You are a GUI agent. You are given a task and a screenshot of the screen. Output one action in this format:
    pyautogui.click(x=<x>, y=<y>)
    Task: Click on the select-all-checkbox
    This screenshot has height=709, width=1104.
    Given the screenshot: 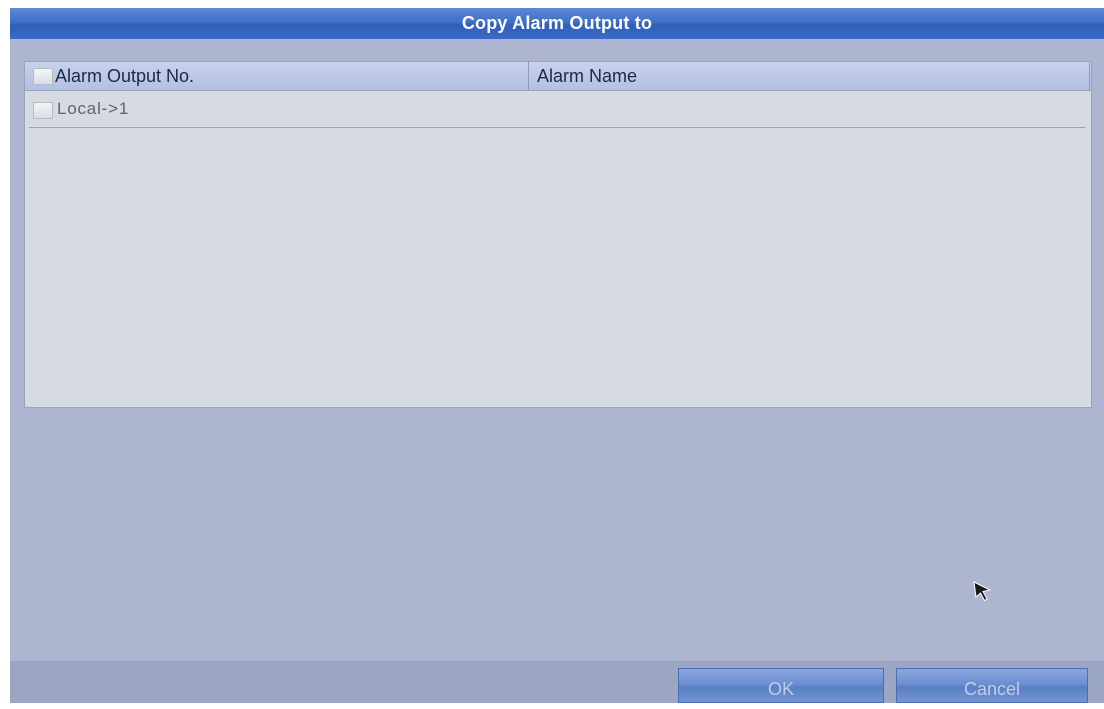 What is the action you would take?
    pyautogui.click(x=43, y=76)
    